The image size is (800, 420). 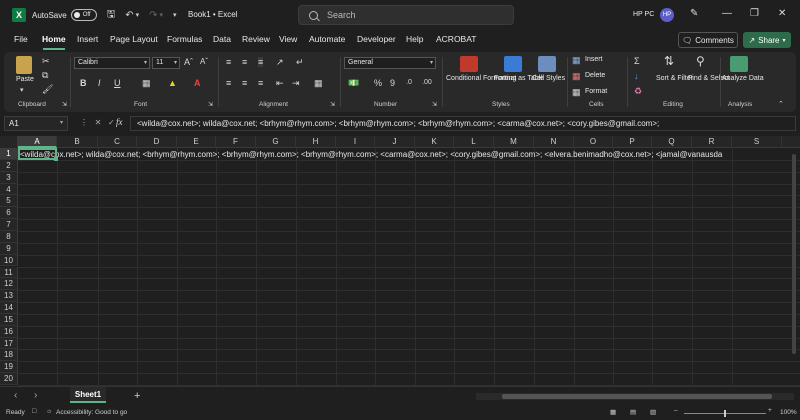 What do you see at coordinates (9, 154) in the screenshot?
I see `row-header-1: 1` at bounding box center [9, 154].